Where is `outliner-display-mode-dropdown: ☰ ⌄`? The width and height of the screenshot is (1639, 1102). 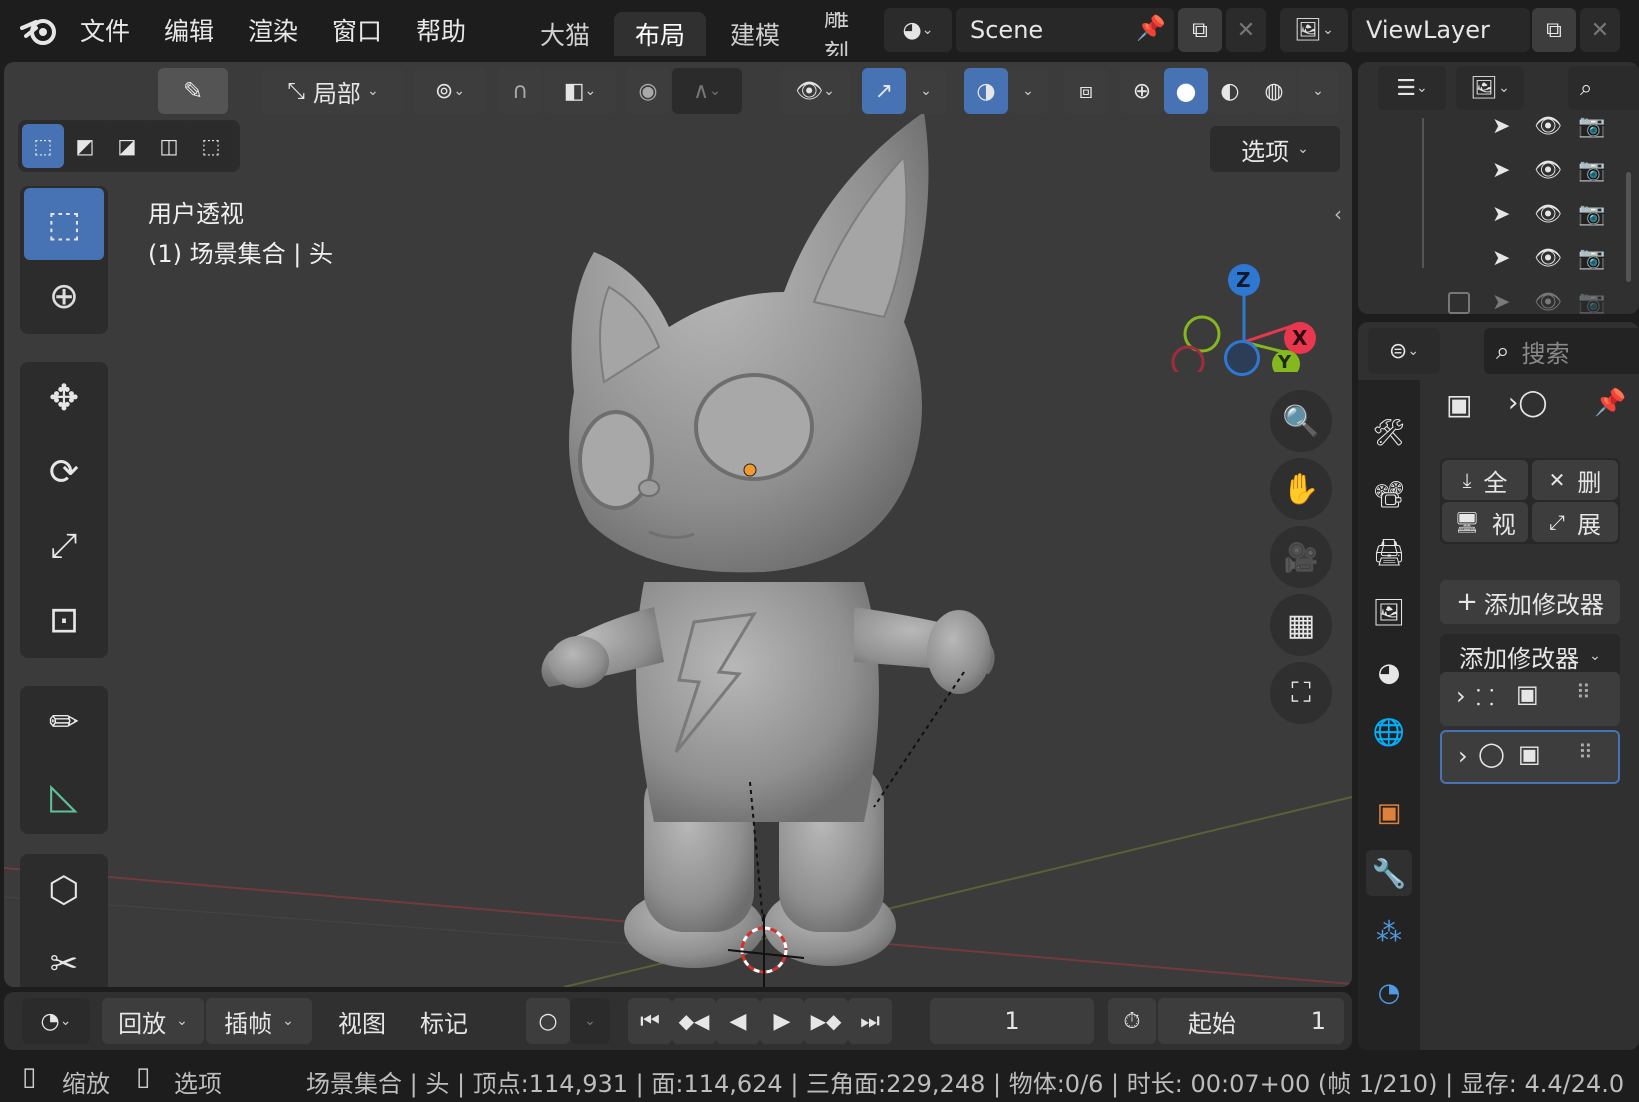
outliner-display-mode-dropdown: ☰ ⌄ is located at coordinates (1412, 88).